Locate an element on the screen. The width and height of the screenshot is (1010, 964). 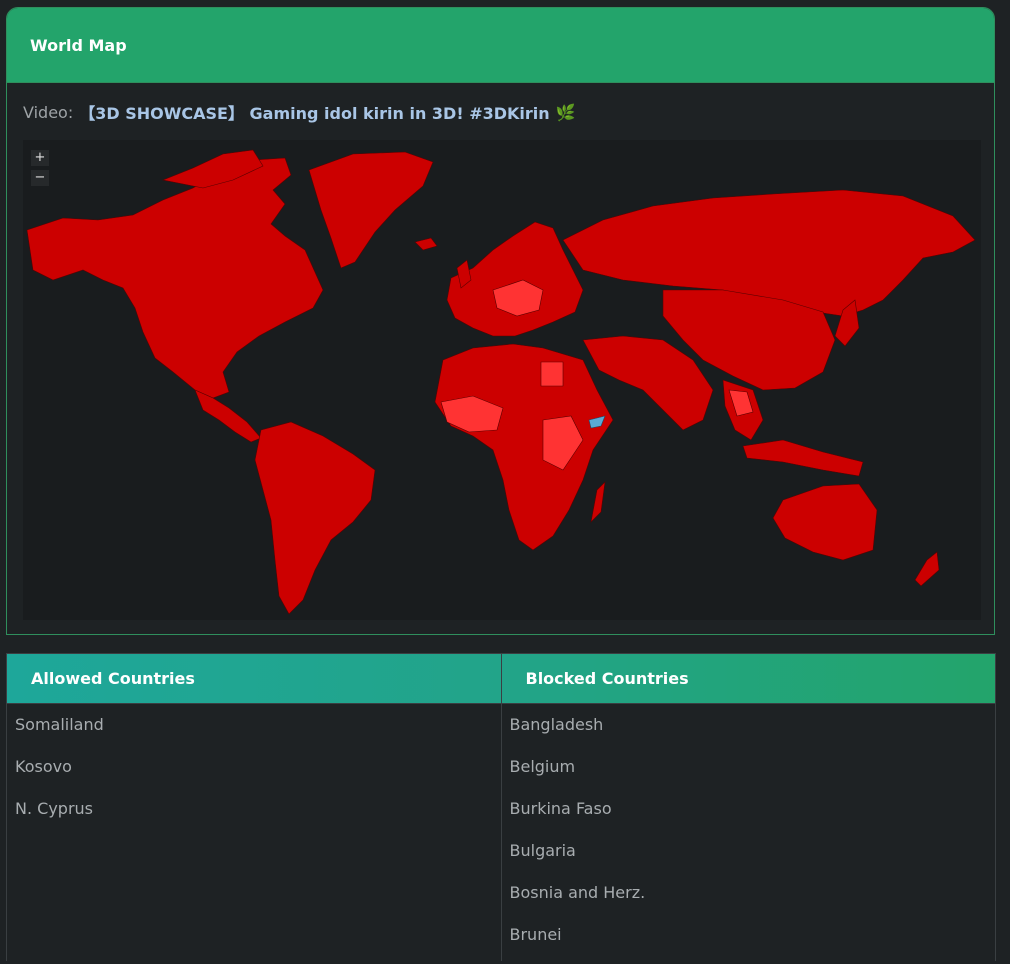
list-item: Belgium is located at coordinates (542, 766).